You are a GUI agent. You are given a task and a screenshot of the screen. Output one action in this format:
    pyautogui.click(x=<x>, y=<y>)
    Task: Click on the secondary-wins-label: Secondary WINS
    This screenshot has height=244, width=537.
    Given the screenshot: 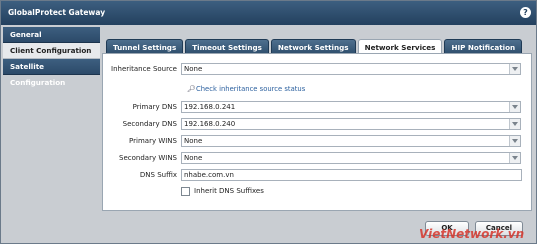 What is the action you would take?
    pyautogui.click(x=148, y=158)
    